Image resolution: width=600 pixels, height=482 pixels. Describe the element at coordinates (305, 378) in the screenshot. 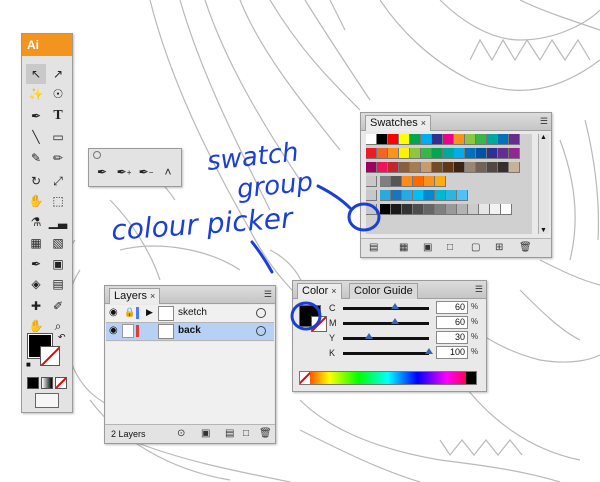

I see `none-color-swatch` at that location.